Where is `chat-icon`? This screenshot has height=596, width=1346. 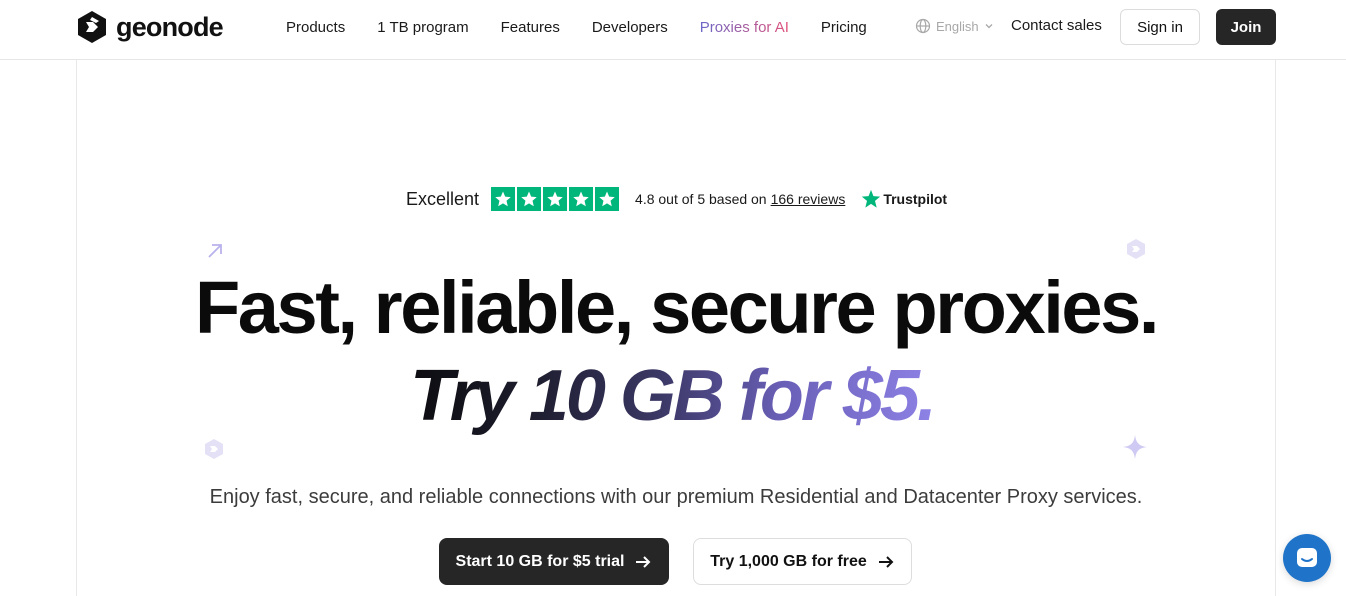
chat-icon is located at coordinates (1307, 557).